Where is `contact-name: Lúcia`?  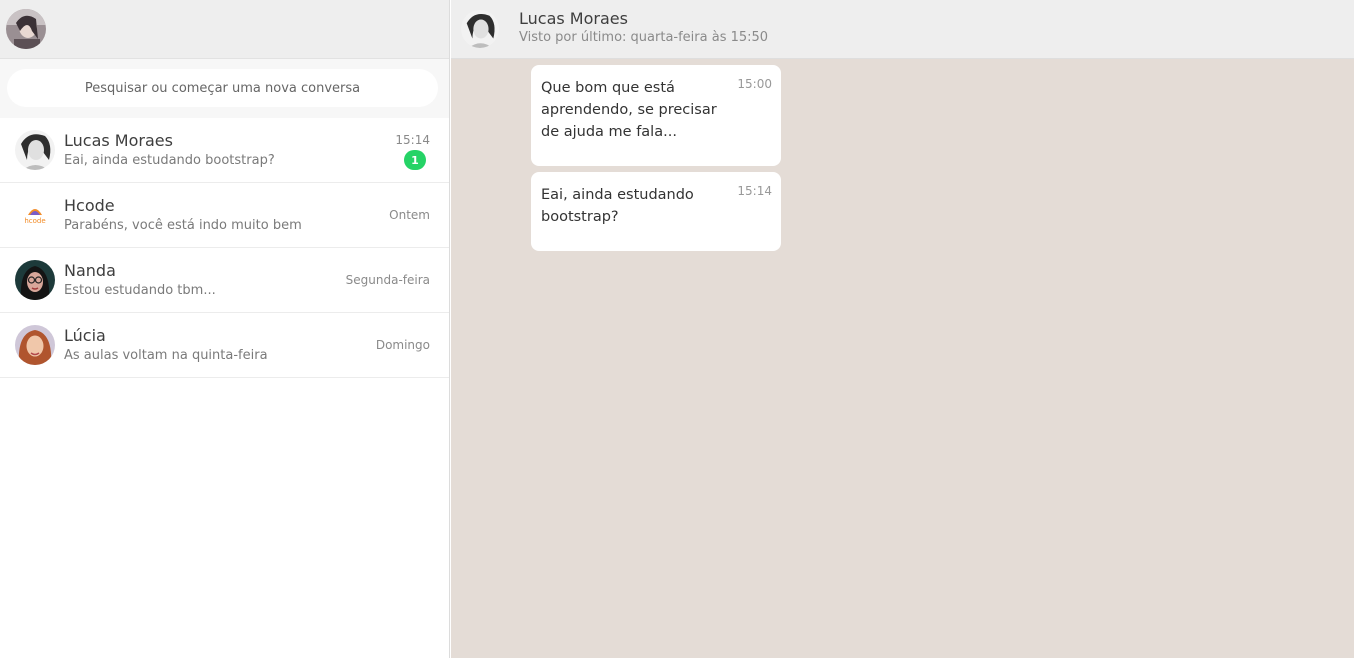
contact-name: Lúcia is located at coordinates (85, 335).